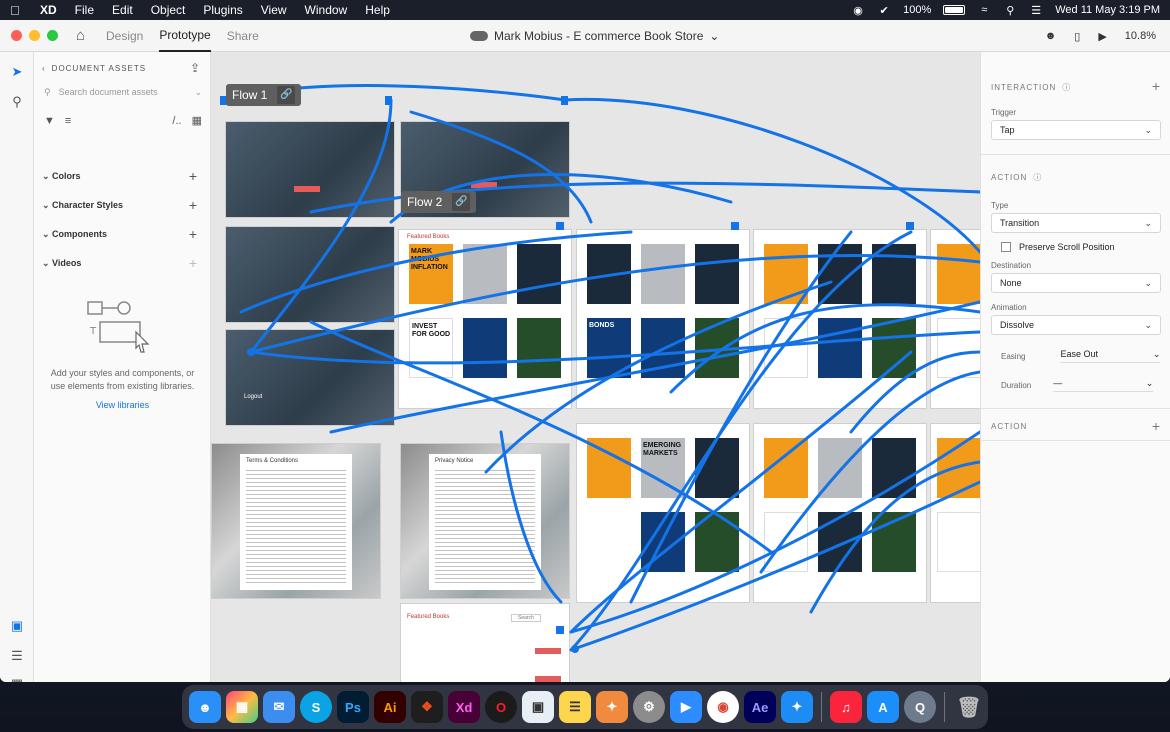  What do you see at coordinates (326, 10) in the screenshot?
I see `menu-window: Window` at bounding box center [326, 10].